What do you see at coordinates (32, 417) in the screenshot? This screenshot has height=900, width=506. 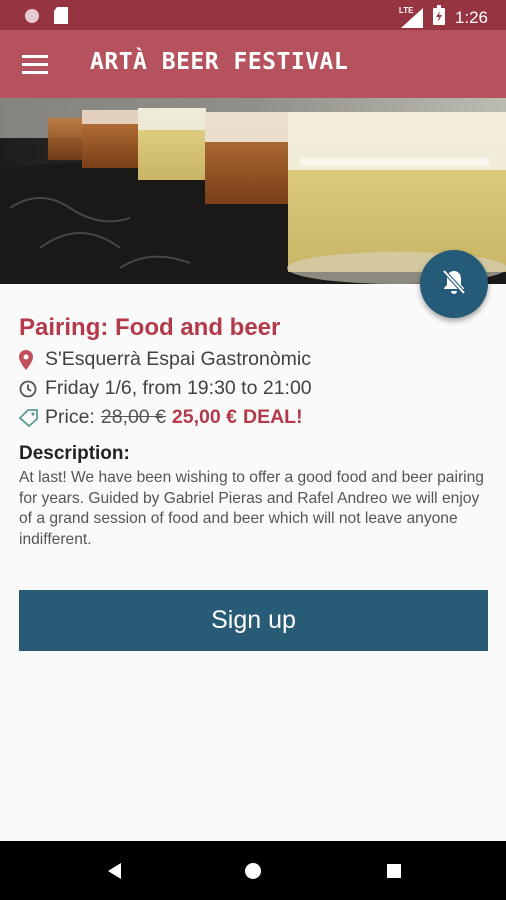 I see `price-tag-icon` at bounding box center [32, 417].